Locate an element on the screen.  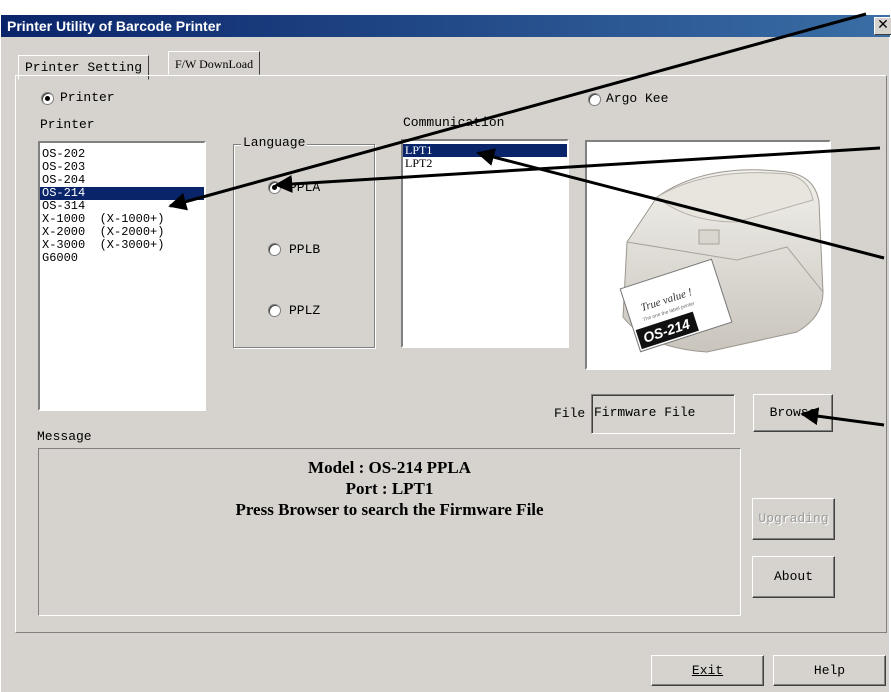
printer-brand-label: Printer is located at coordinates (87, 97).